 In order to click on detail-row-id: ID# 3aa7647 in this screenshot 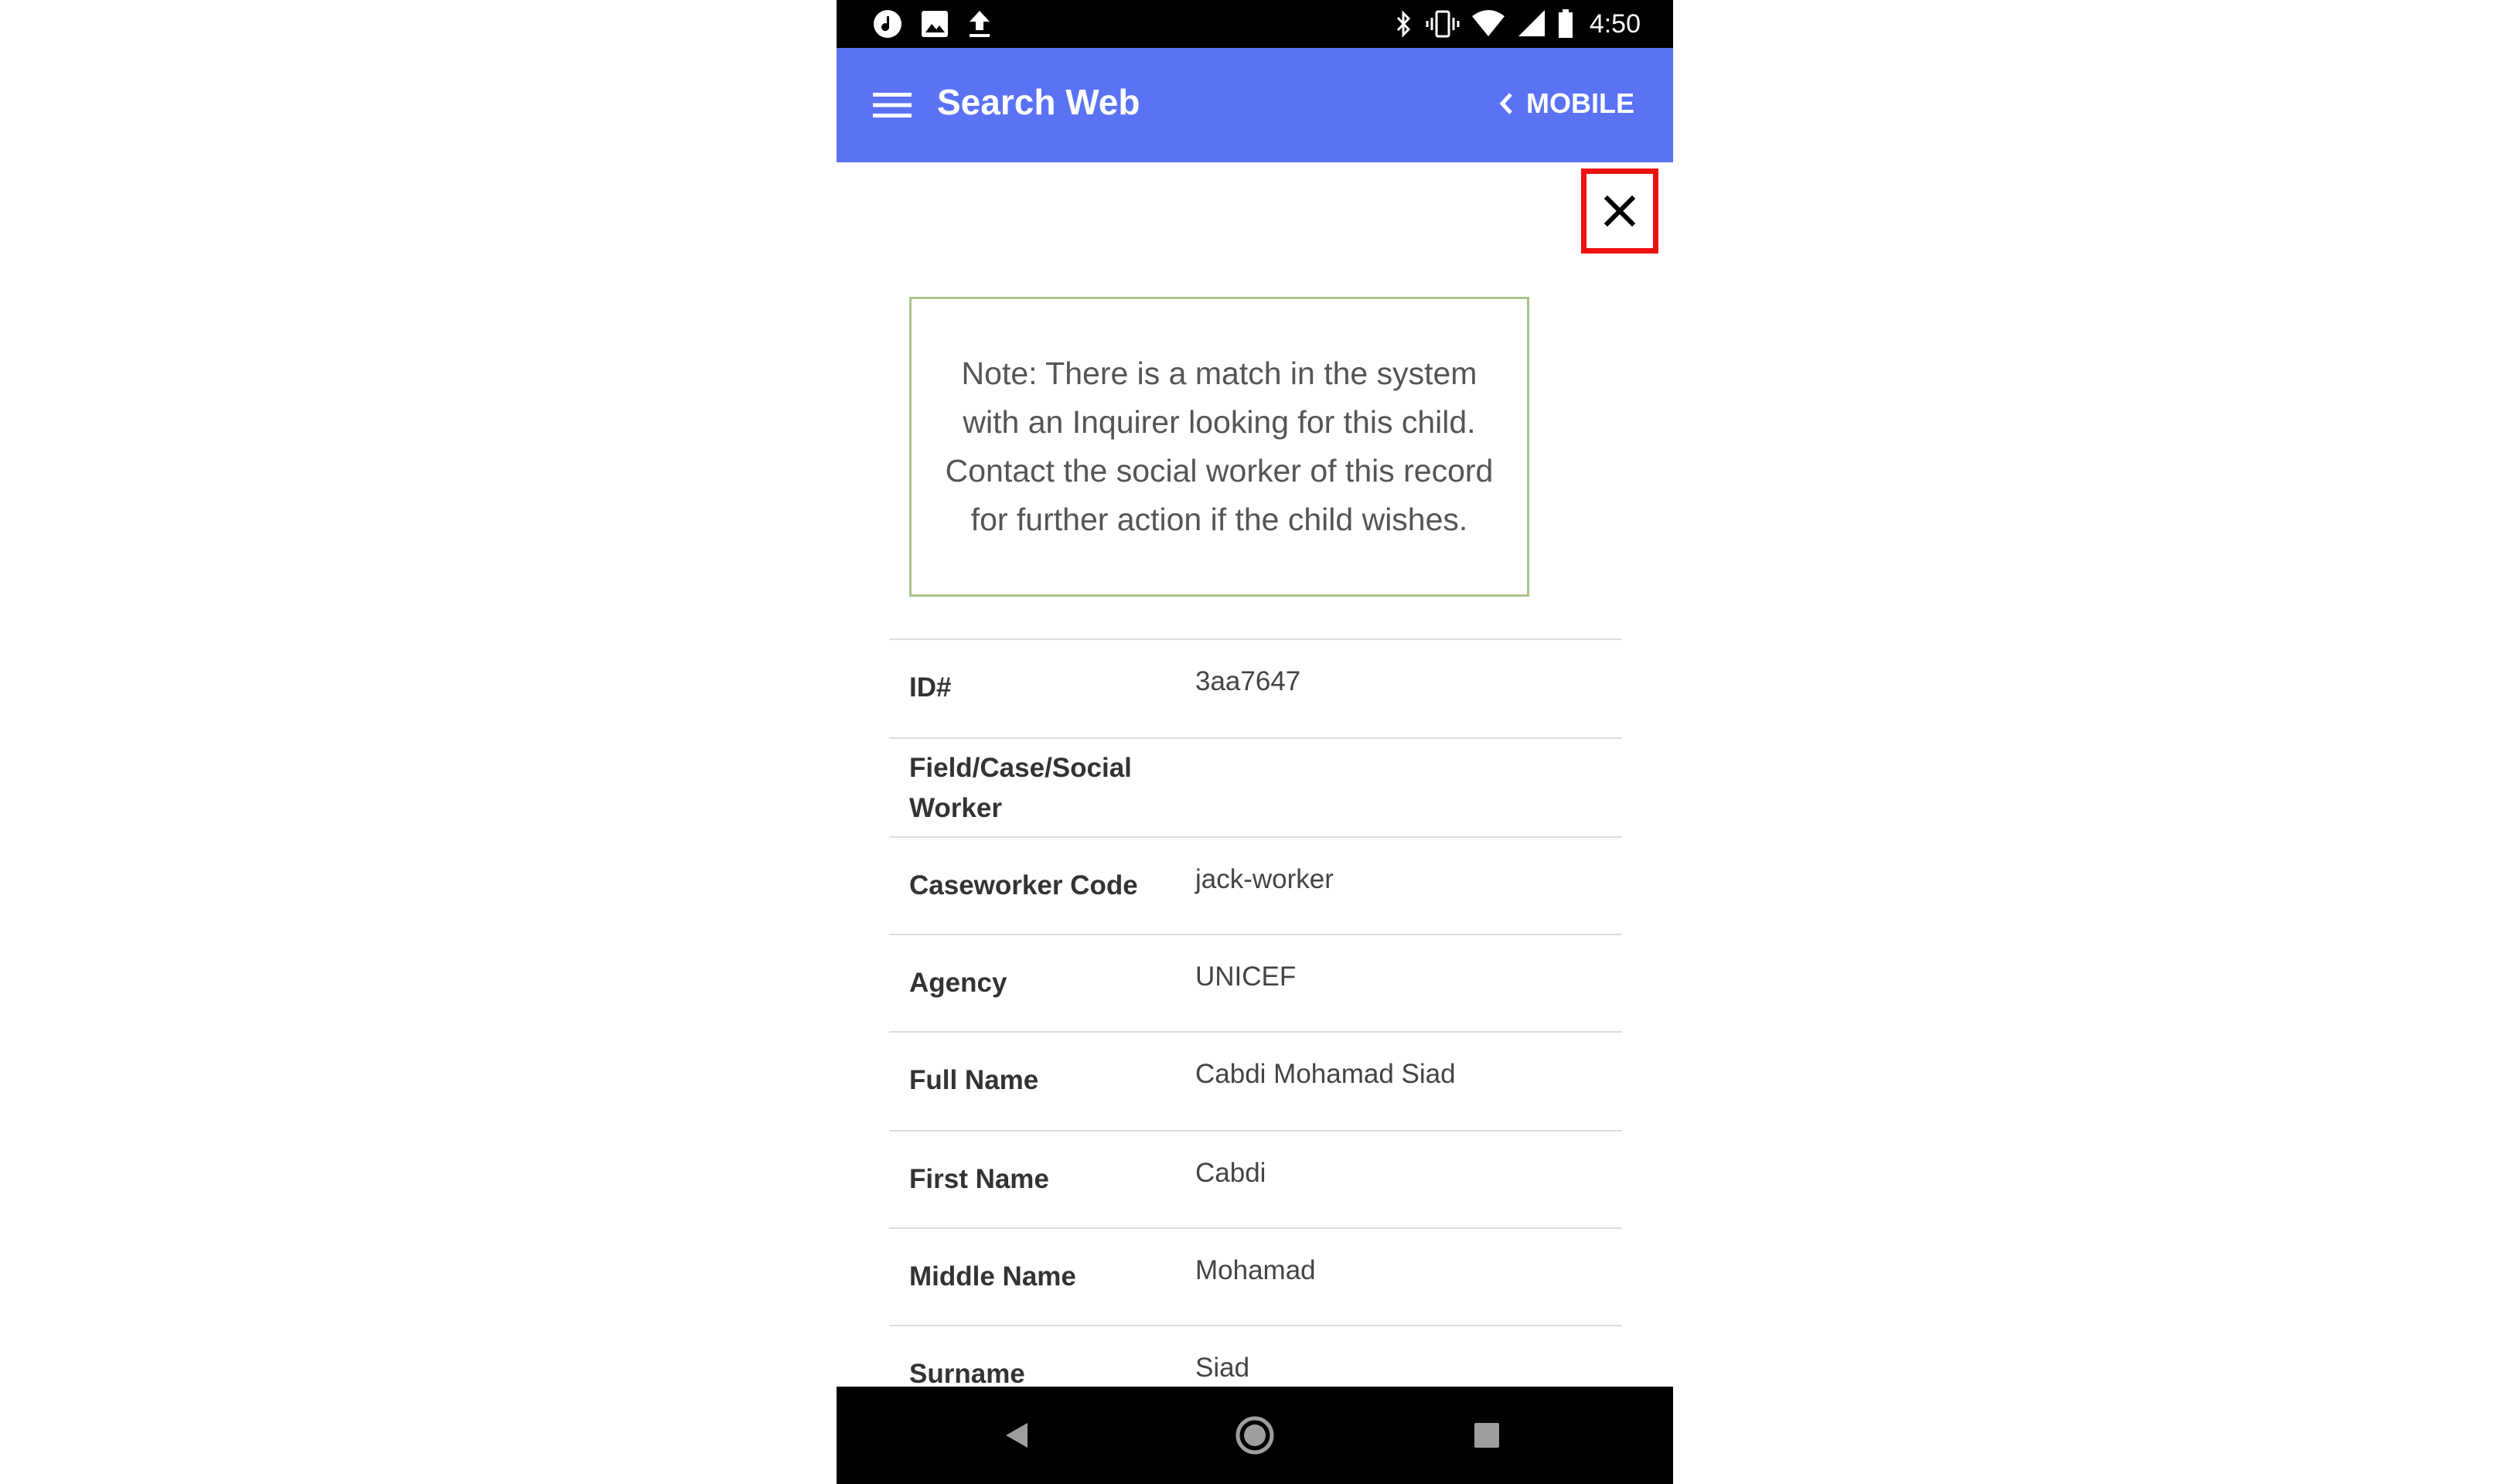, I will do `click(1255, 687)`.